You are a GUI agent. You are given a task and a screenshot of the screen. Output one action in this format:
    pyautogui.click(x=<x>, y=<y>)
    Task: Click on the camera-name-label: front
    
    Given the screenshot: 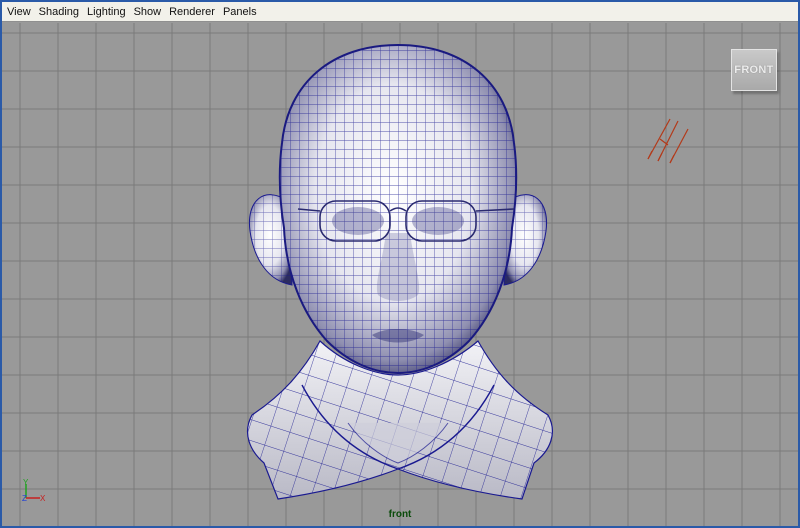 What is the action you would take?
    pyautogui.click(x=400, y=514)
    